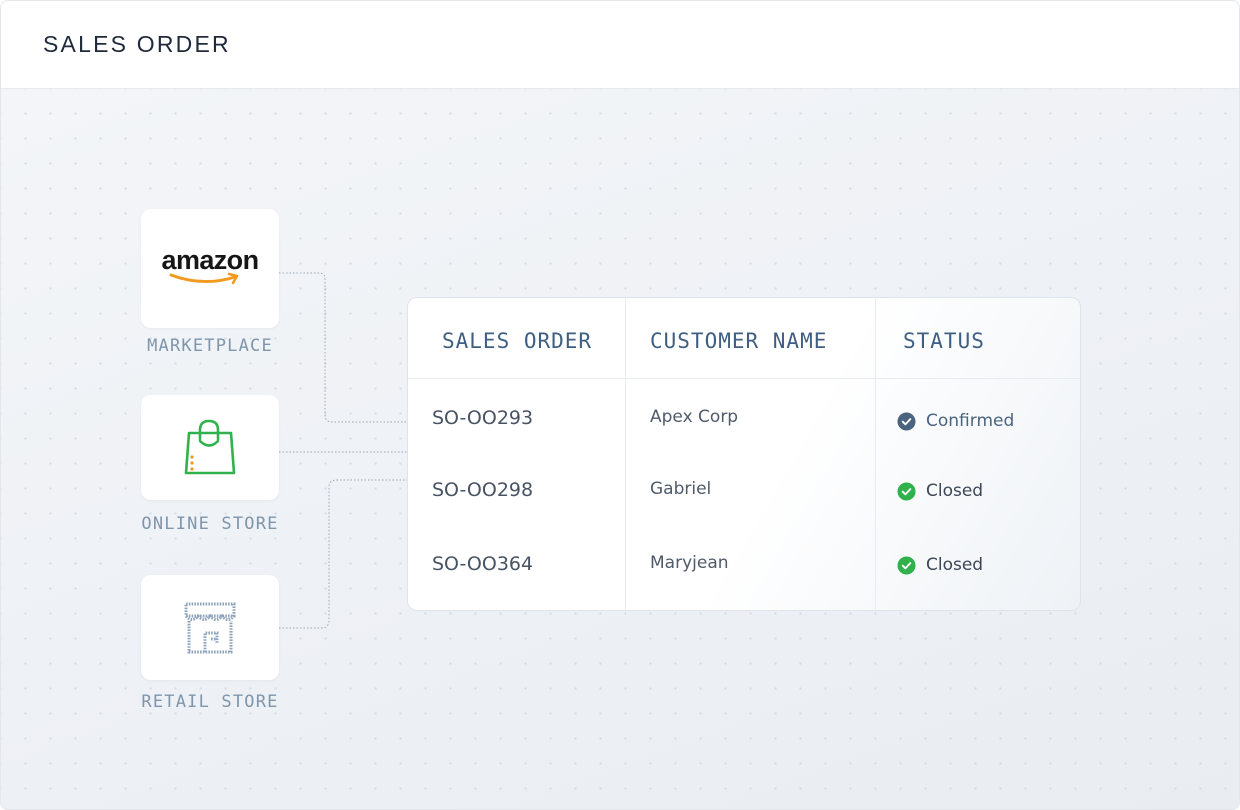 The width and height of the screenshot is (1240, 810). What do you see at coordinates (482, 490) in the screenshot?
I see `order-id-cell: SO-OO298` at bounding box center [482, 490].